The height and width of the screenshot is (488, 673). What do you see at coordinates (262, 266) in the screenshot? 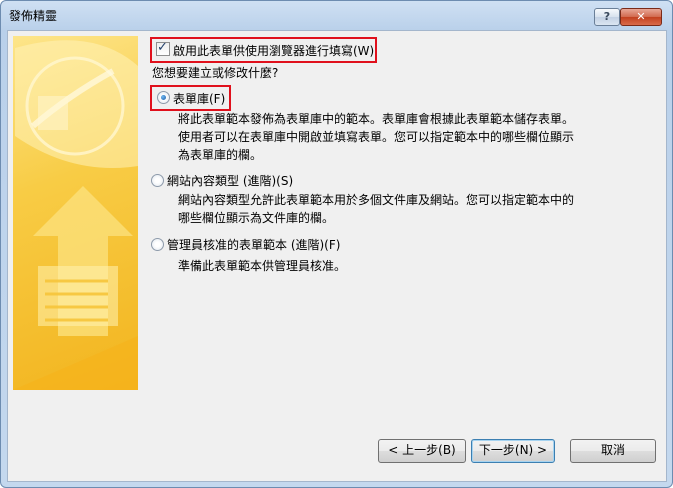
I see `option-admin-approved-description: 準備此表單範本供管理員核准。` at bounding box center [262, 266].